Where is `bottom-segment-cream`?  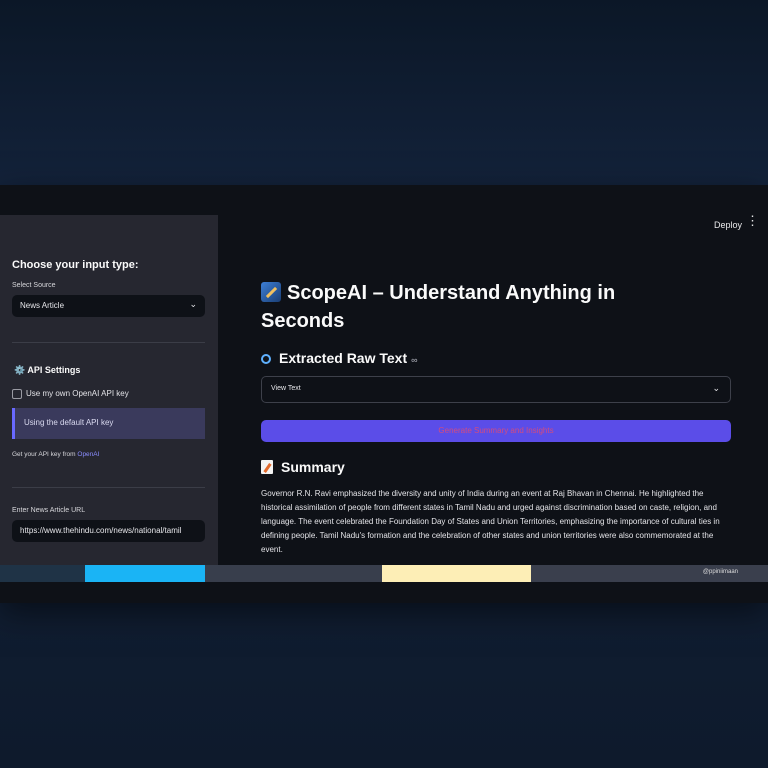 bottom-segment-cream is located at coordinates (456, 573).